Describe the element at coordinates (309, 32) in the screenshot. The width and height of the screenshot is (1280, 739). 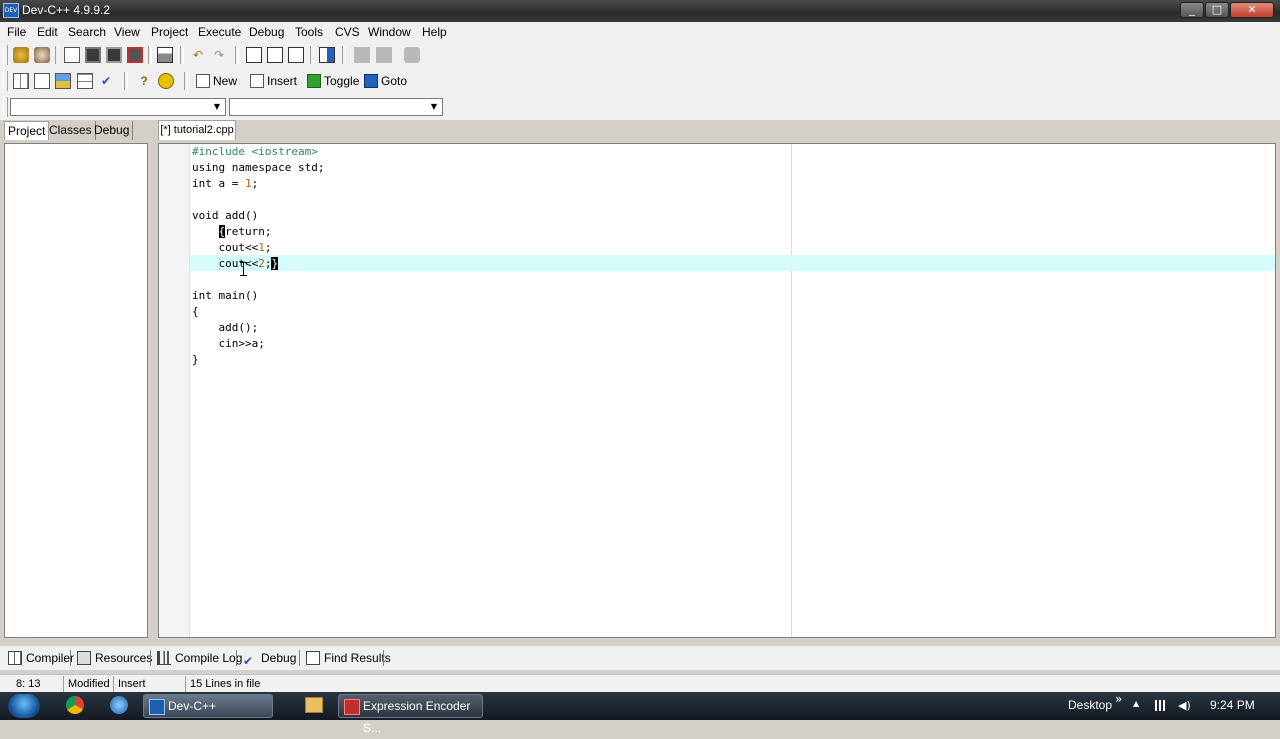
I see `menu-tools: Tools` at that location.